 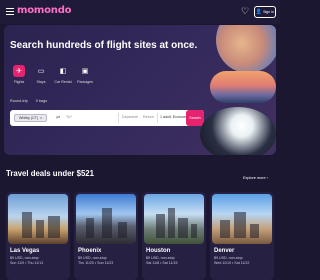 What do you see at coordinates (104, 45) in the screenshot?
I see `hero-title: Search hundreds of flight sites at once.` at bounding box center [104, 45].